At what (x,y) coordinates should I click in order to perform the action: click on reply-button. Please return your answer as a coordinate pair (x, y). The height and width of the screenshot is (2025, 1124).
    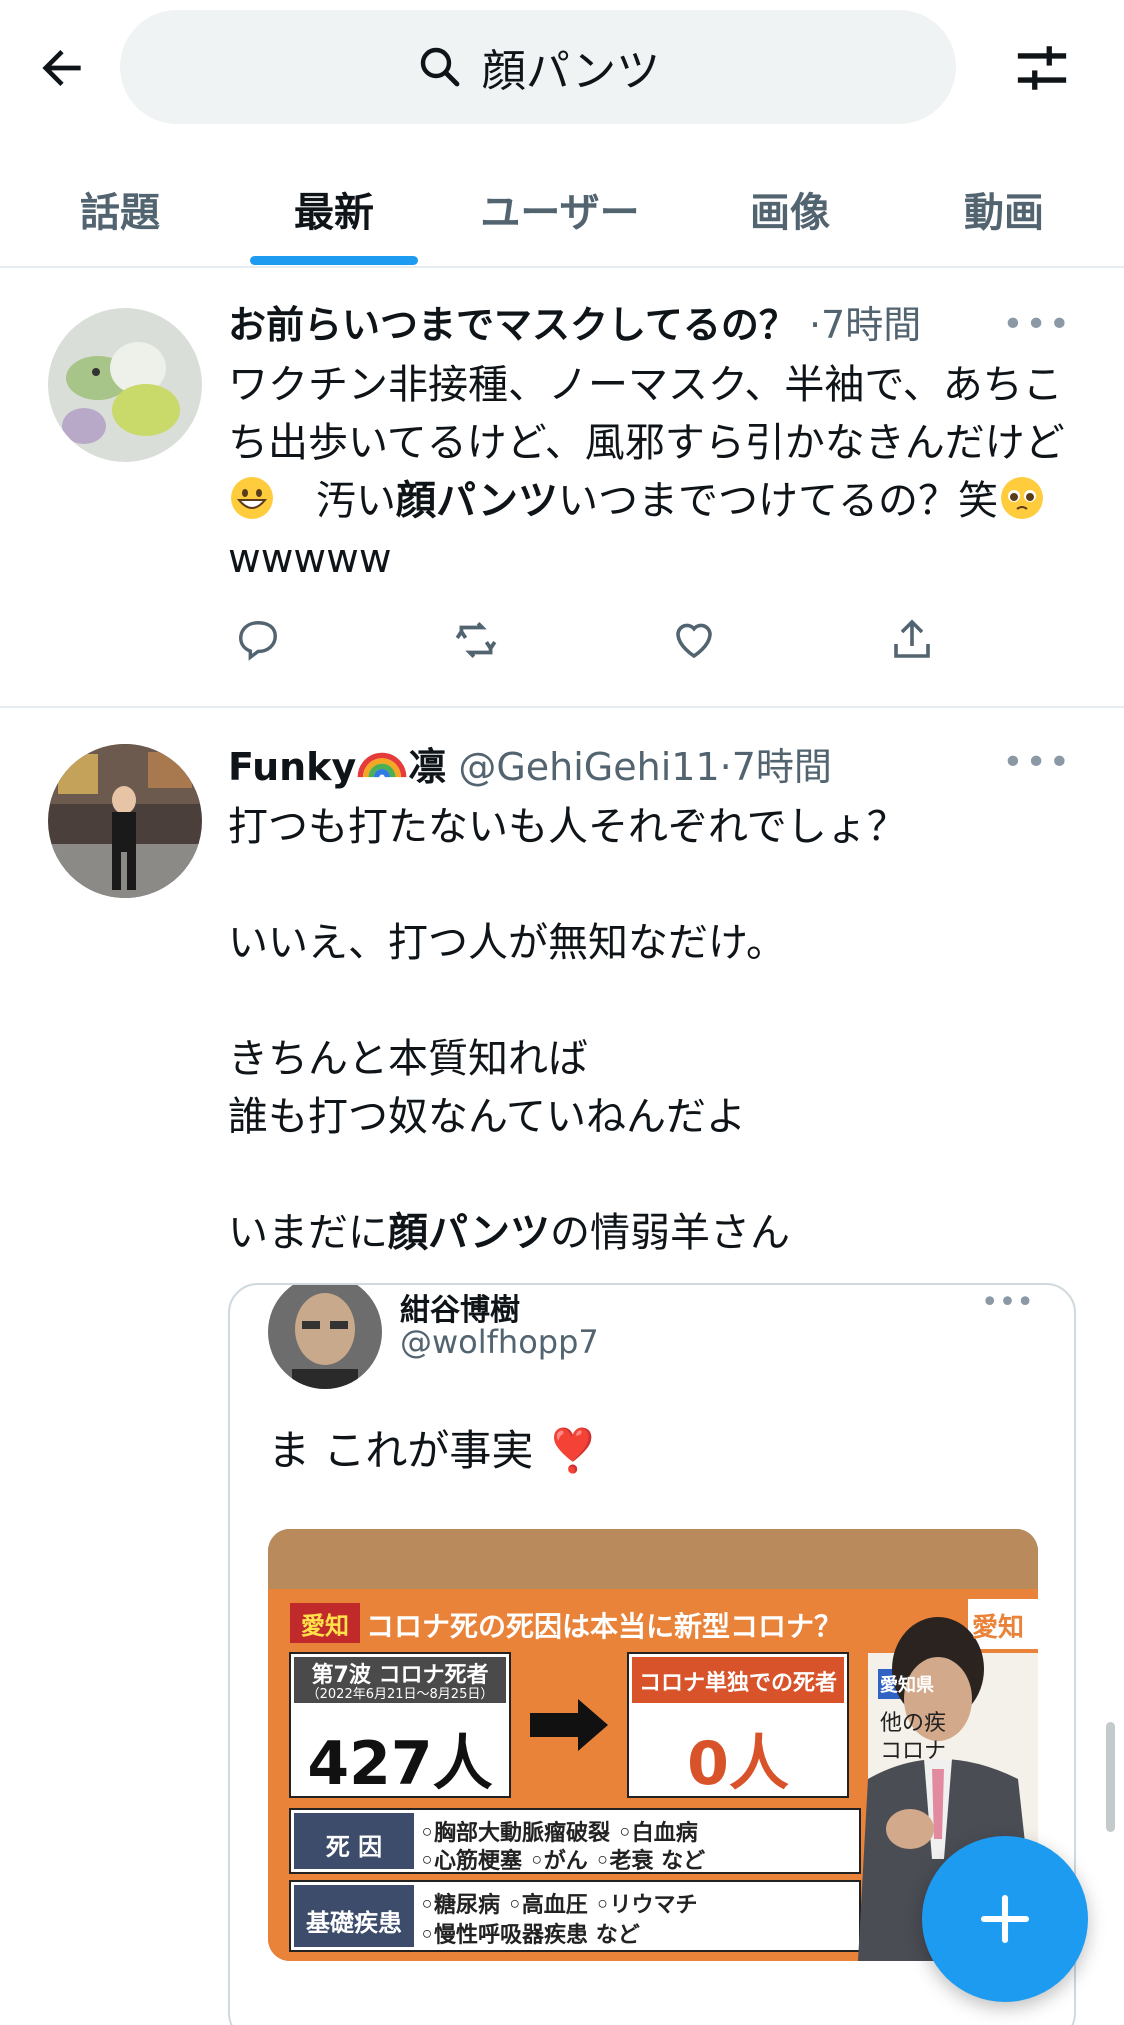
    Looking at the image, I should click on (258, 640).